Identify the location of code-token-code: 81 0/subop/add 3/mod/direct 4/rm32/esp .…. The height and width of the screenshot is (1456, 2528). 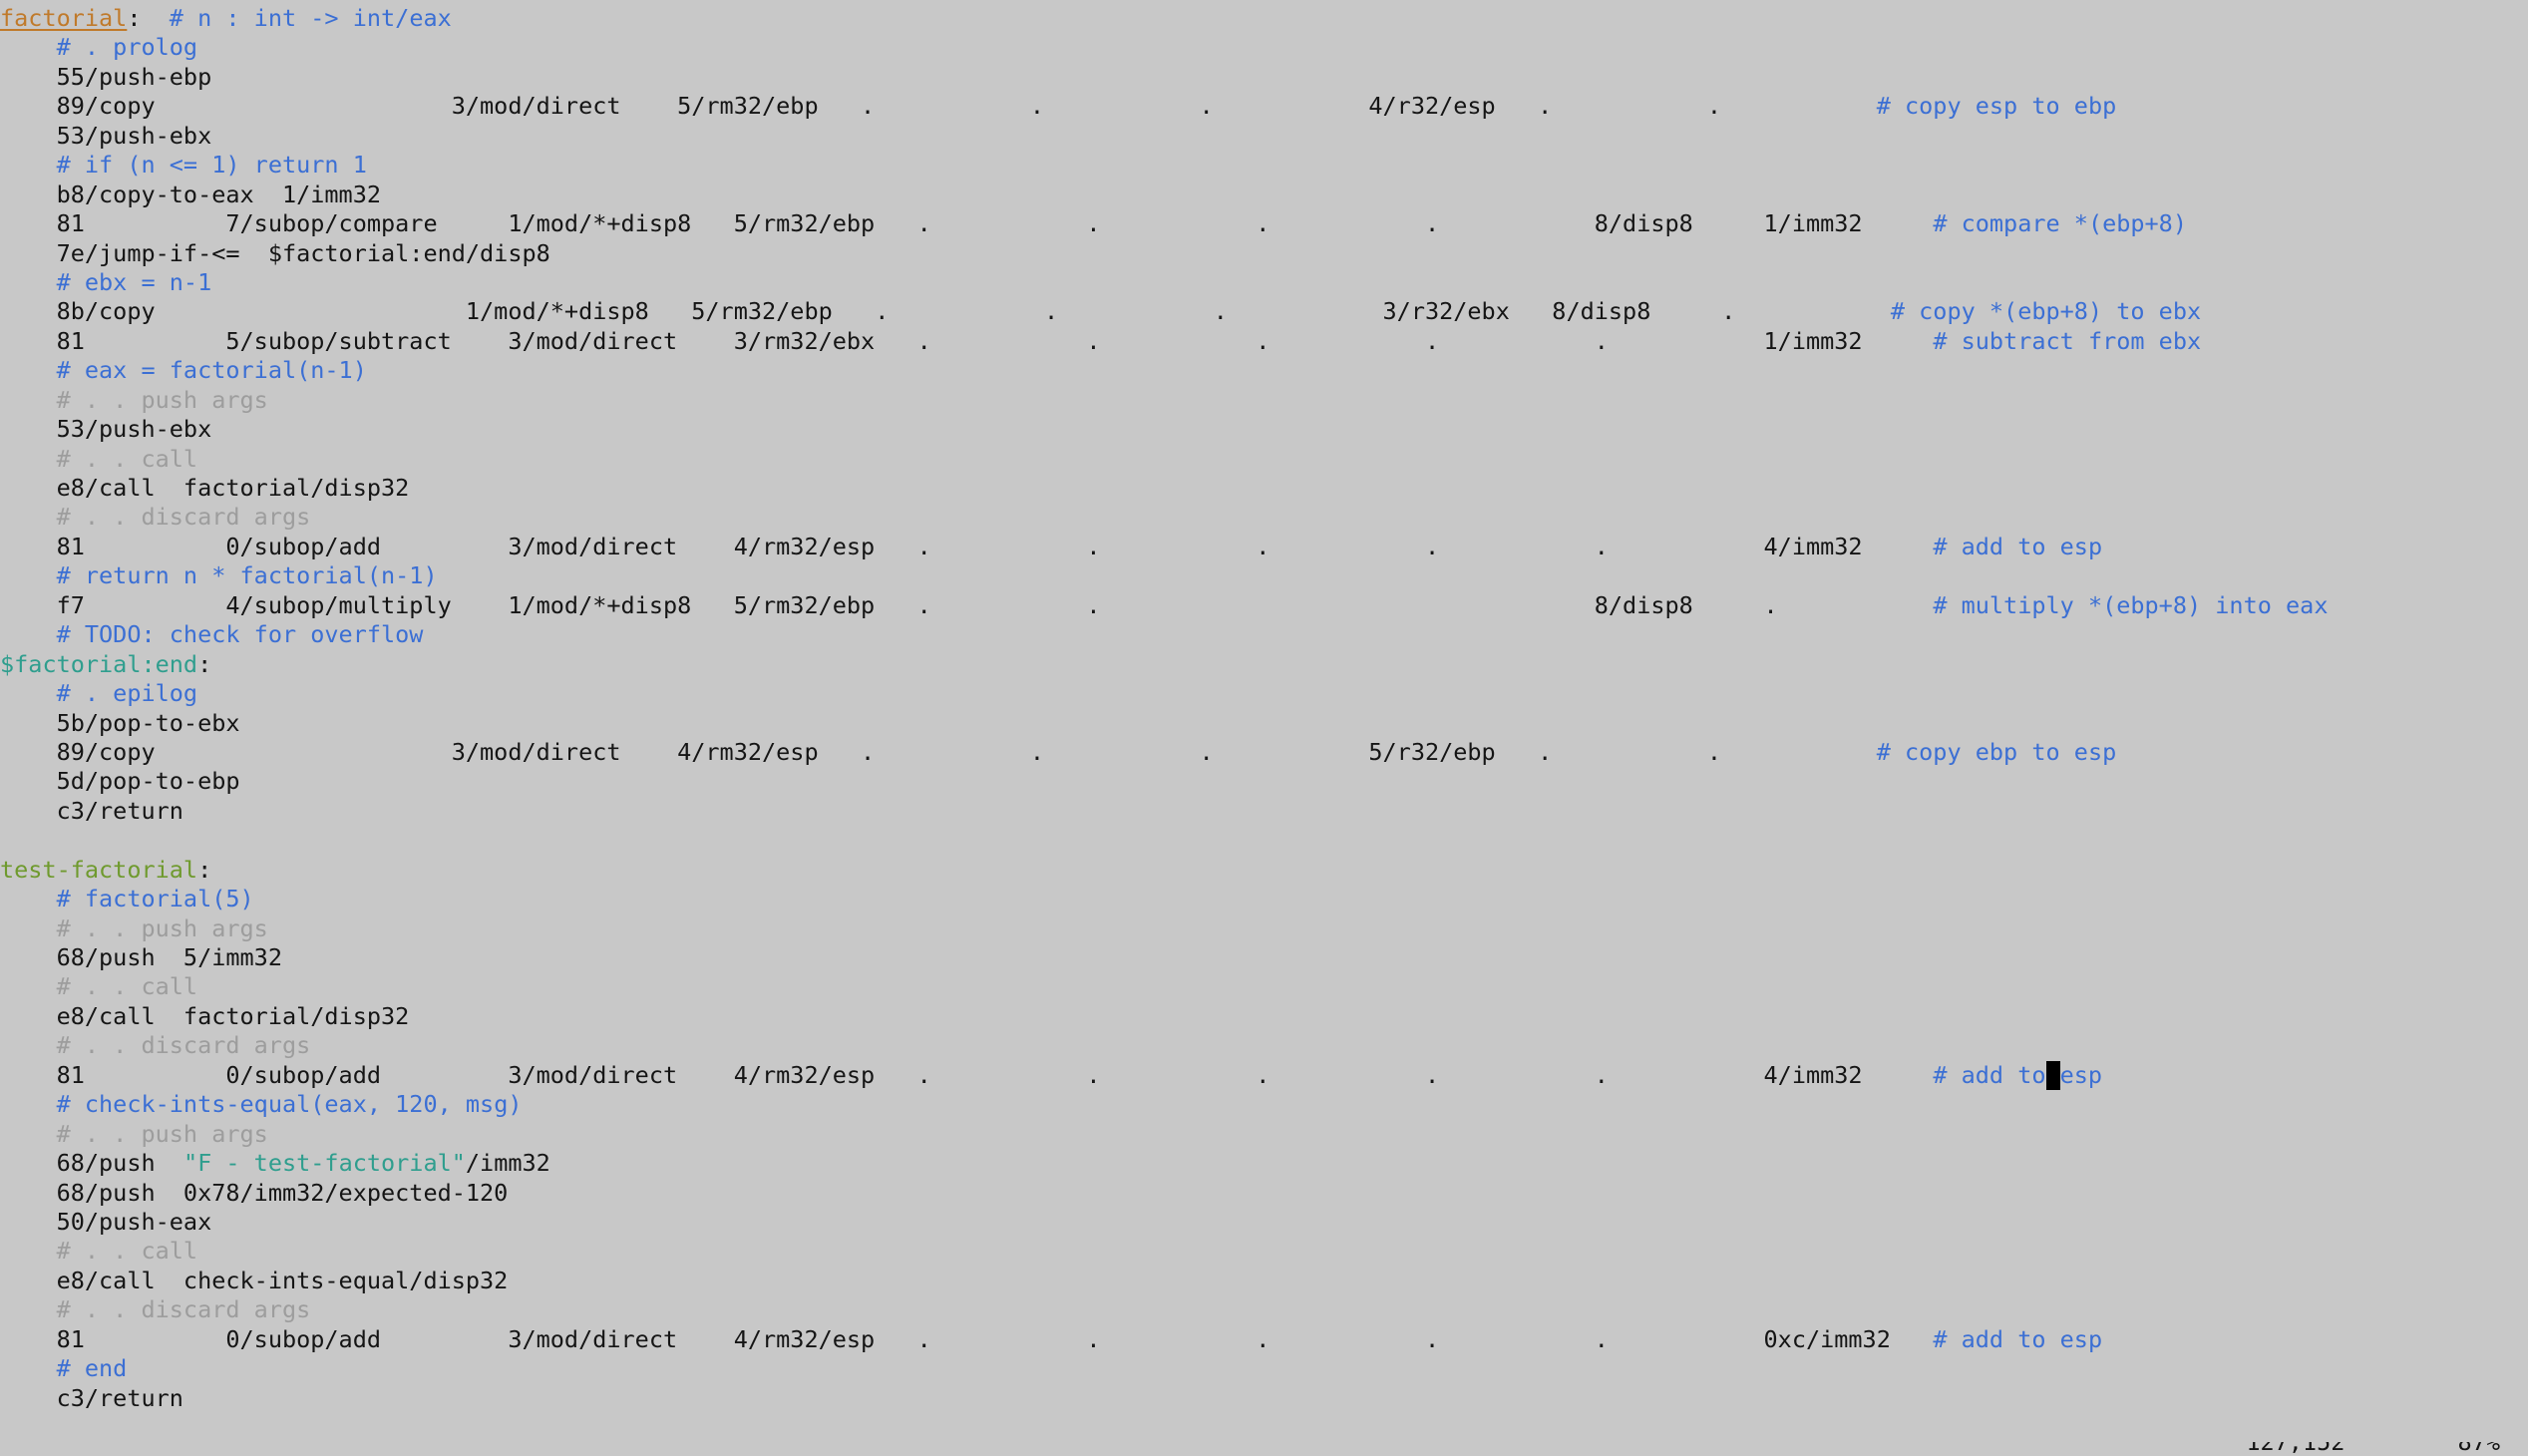
(967, 546).